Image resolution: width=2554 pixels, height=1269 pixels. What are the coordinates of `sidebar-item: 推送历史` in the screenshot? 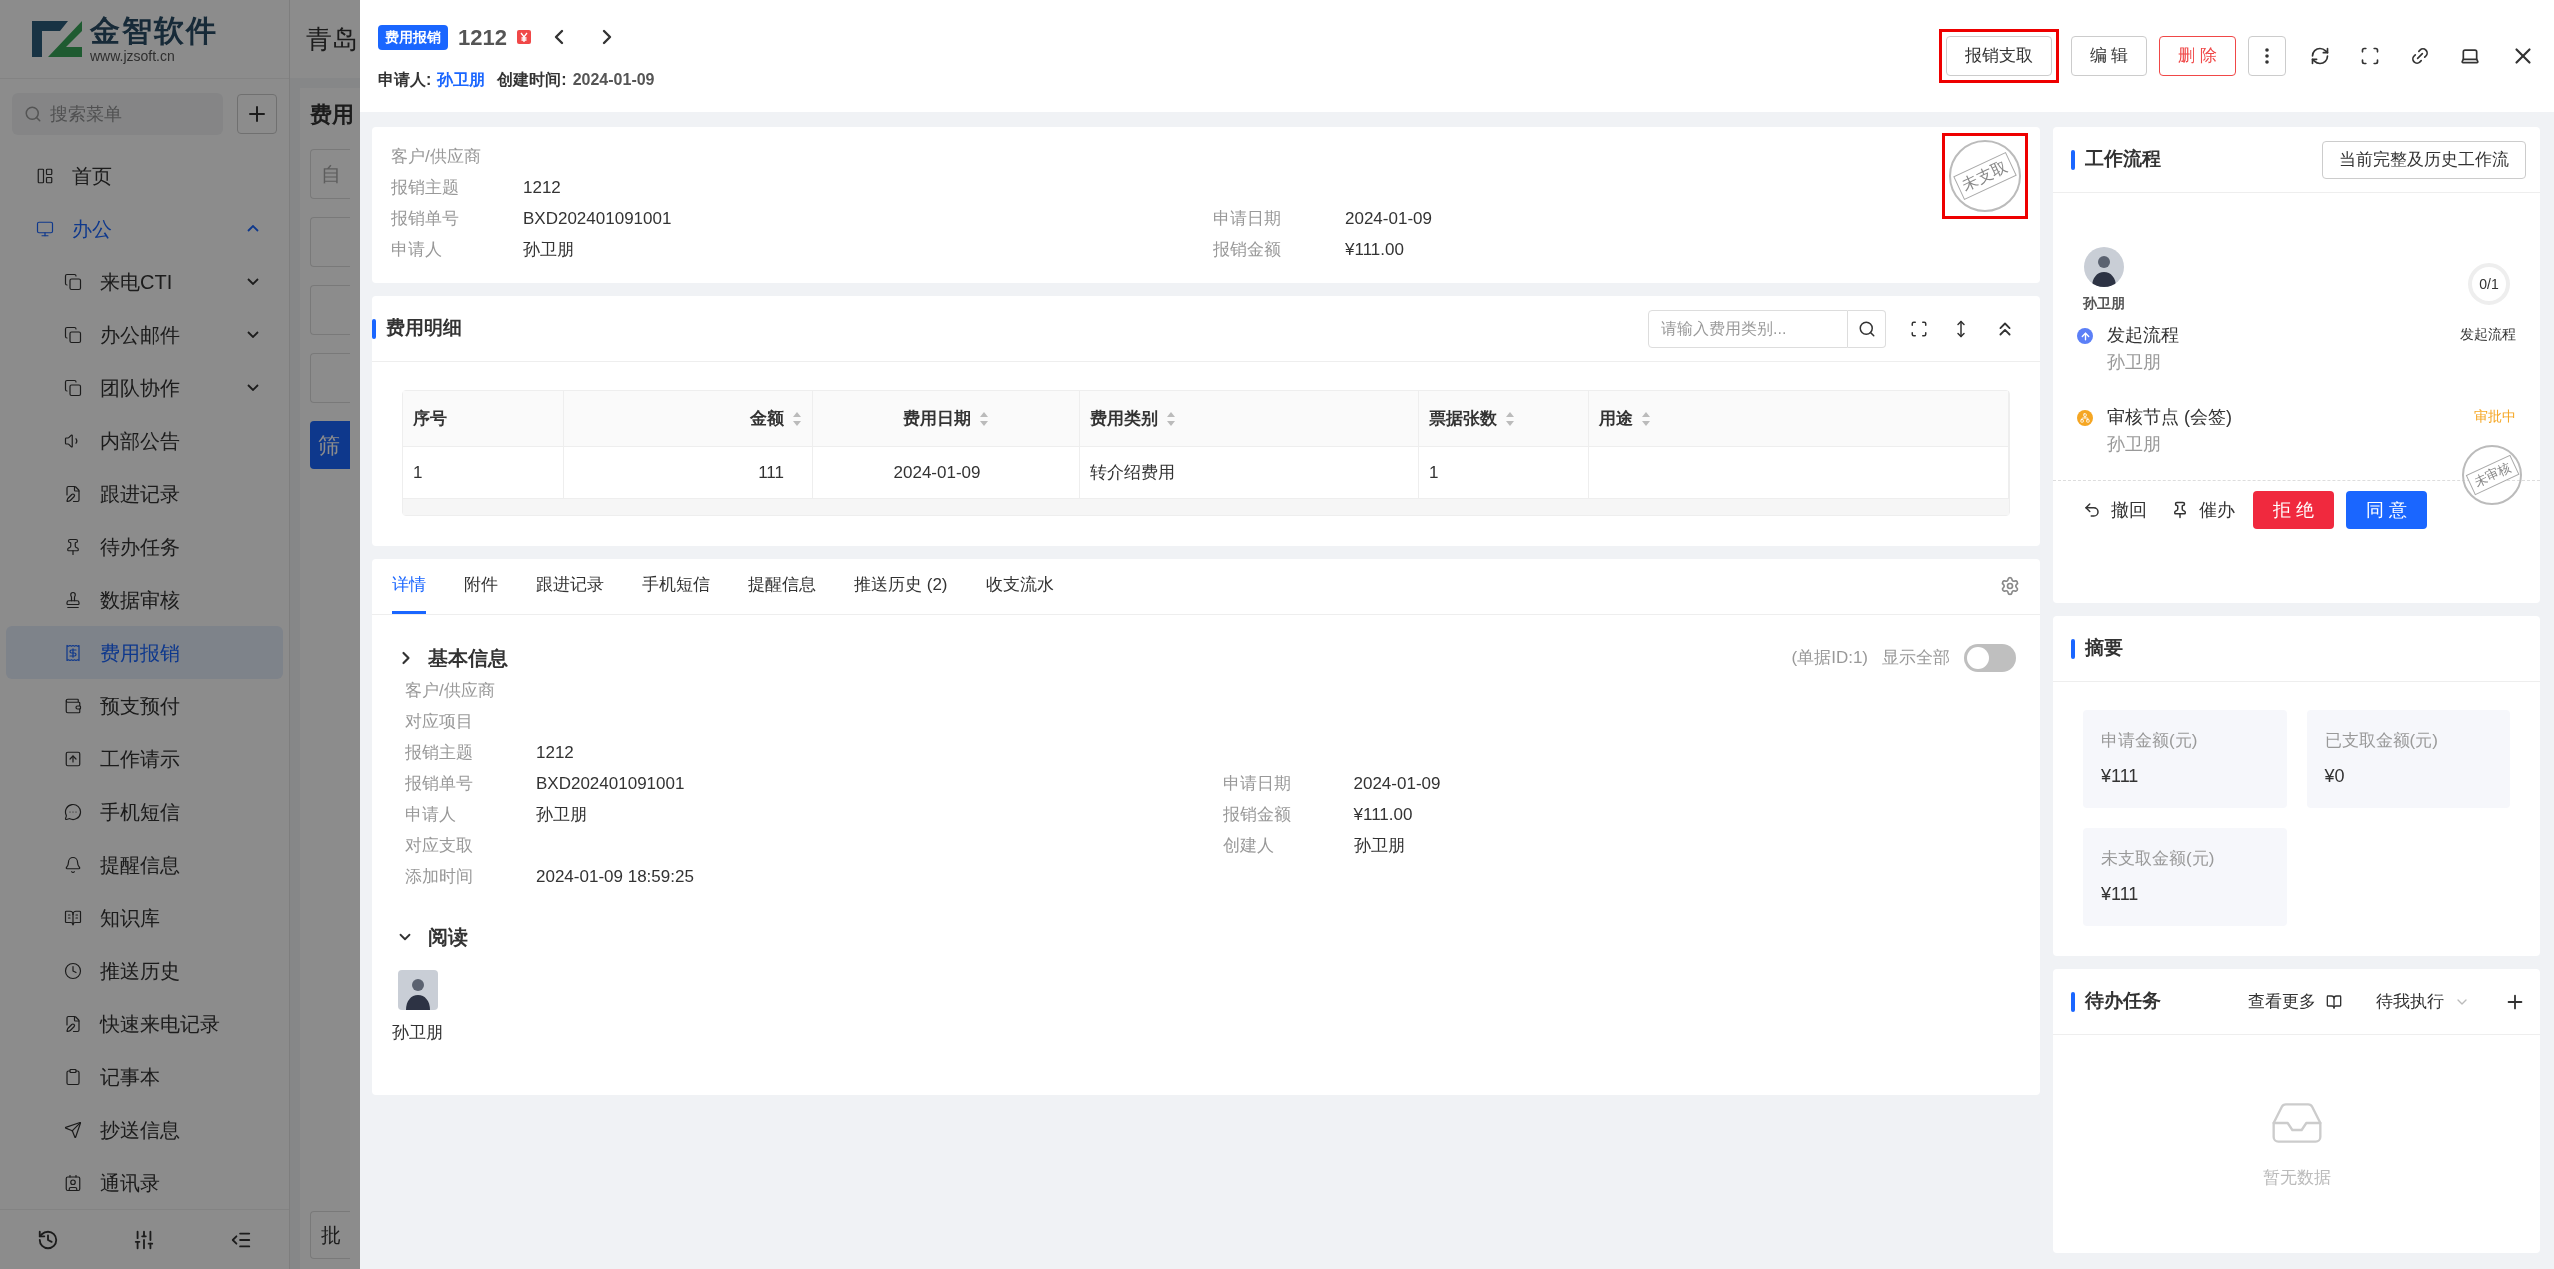 It's located at (144, 970).